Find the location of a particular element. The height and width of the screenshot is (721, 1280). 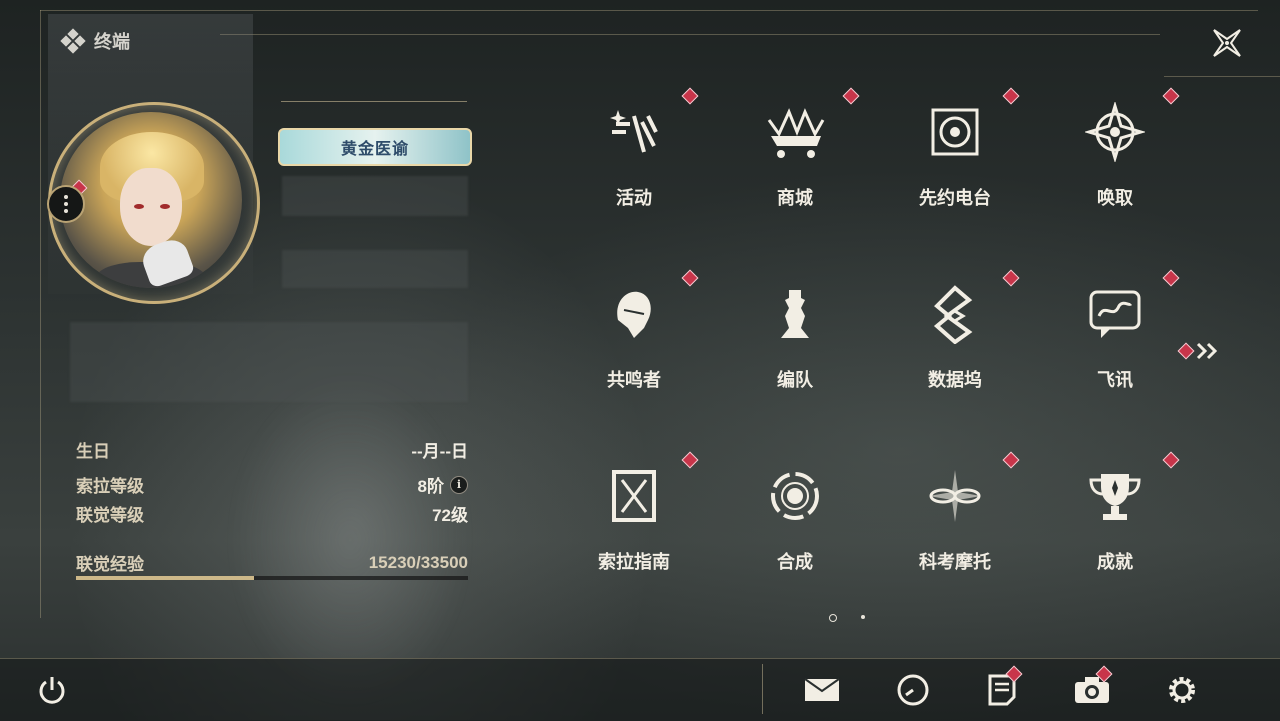

gear-icon is located at coordinates (1182, 690).